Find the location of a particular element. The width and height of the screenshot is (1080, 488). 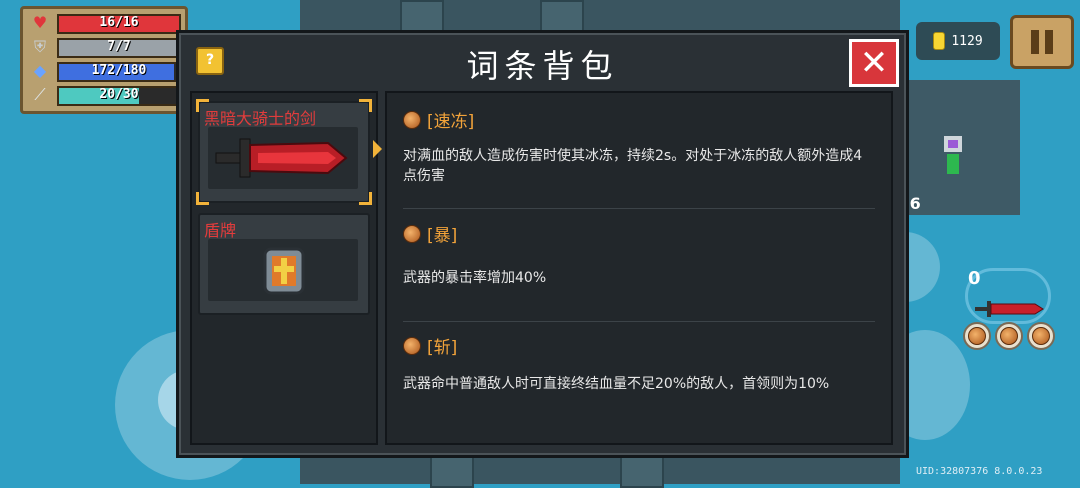

dark-knight-sword-icon is located at coordinates (281, 158).